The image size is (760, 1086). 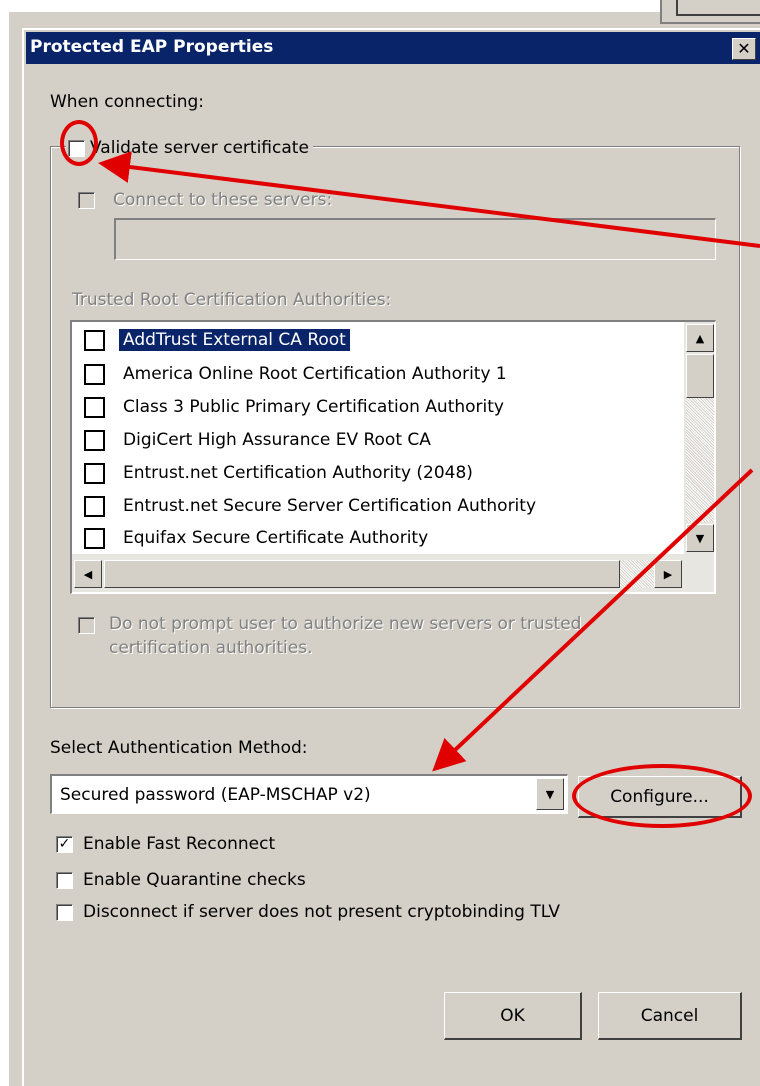 I want to click on annotation-arrow-auth-method, so click(x=593, y=620).